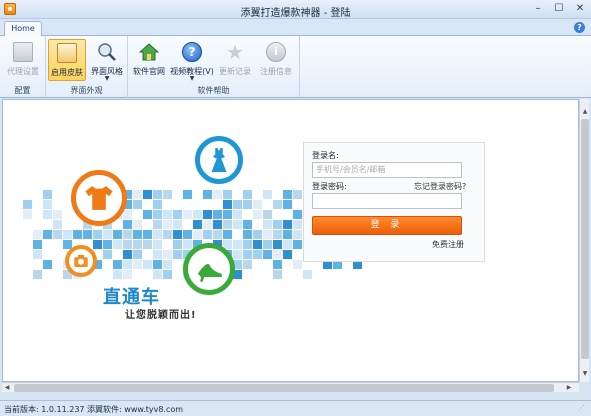  I want to click on username-label: 登录名:, so click(325, 155).